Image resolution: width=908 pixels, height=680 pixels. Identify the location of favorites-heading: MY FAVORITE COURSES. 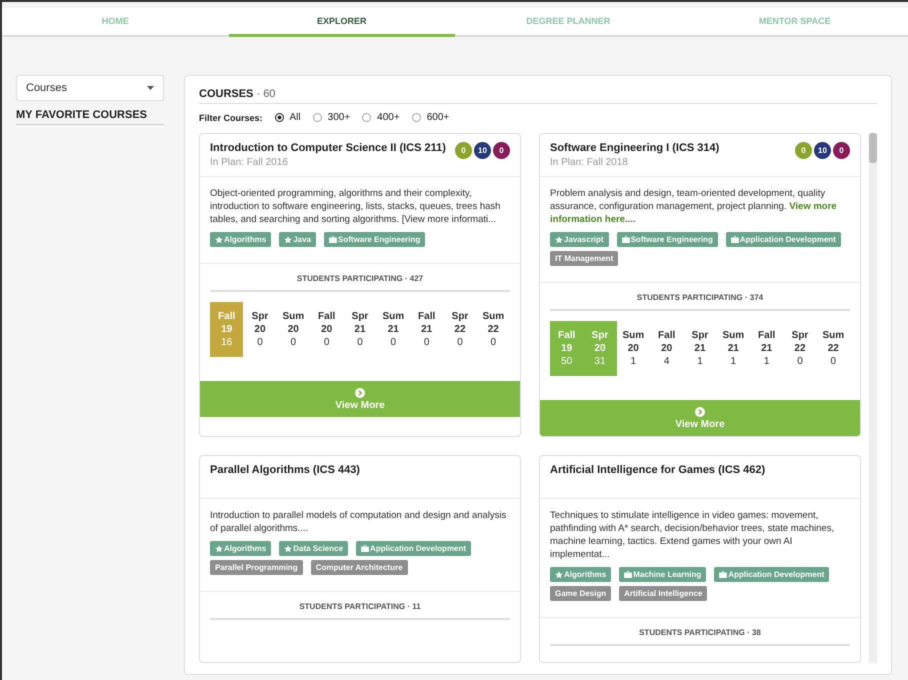
(90, 113).